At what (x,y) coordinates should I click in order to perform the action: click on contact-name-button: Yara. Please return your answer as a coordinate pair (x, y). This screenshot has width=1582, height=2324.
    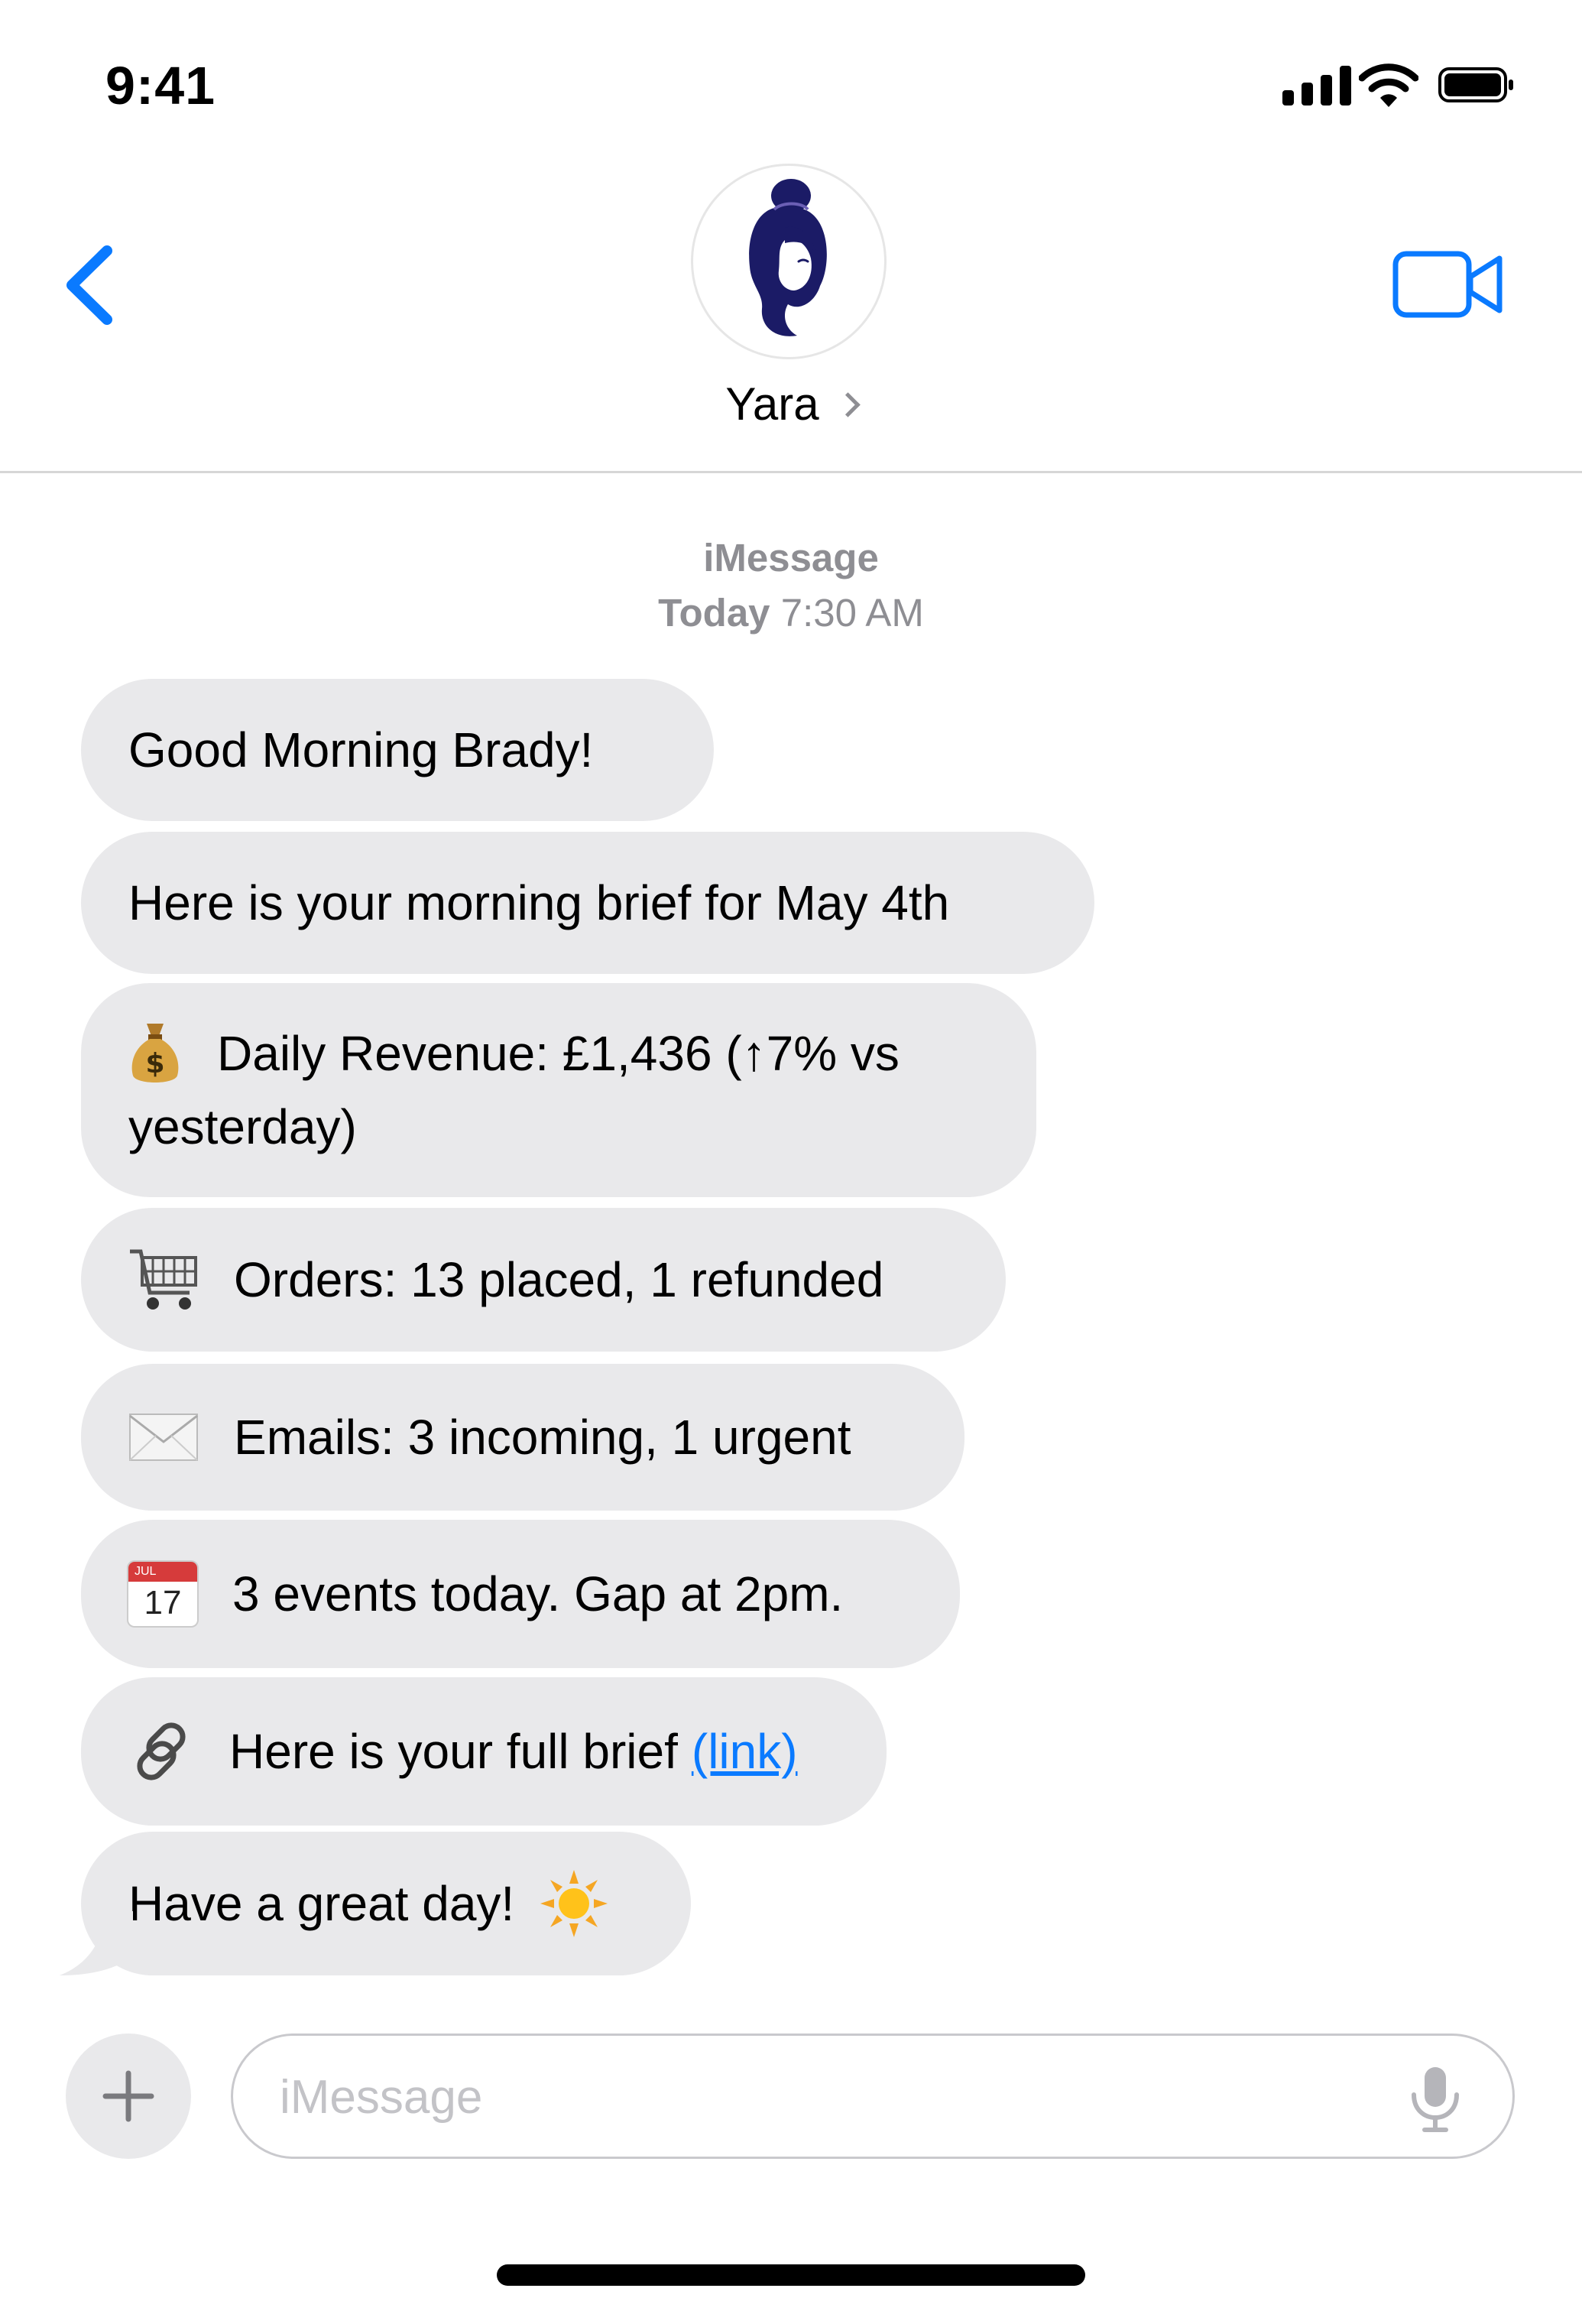
    Looking at the image, I should click on (791, 404).